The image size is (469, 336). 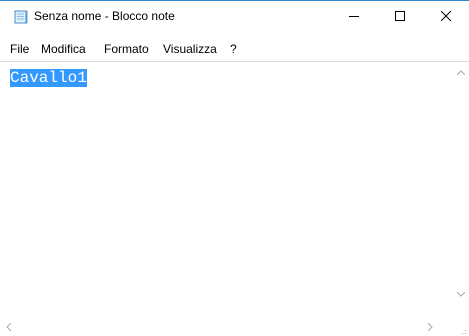 What do you see at coordinates (21, 17) in the screenshot?
I see `notepad-icon` at bounding box center [21, 17].